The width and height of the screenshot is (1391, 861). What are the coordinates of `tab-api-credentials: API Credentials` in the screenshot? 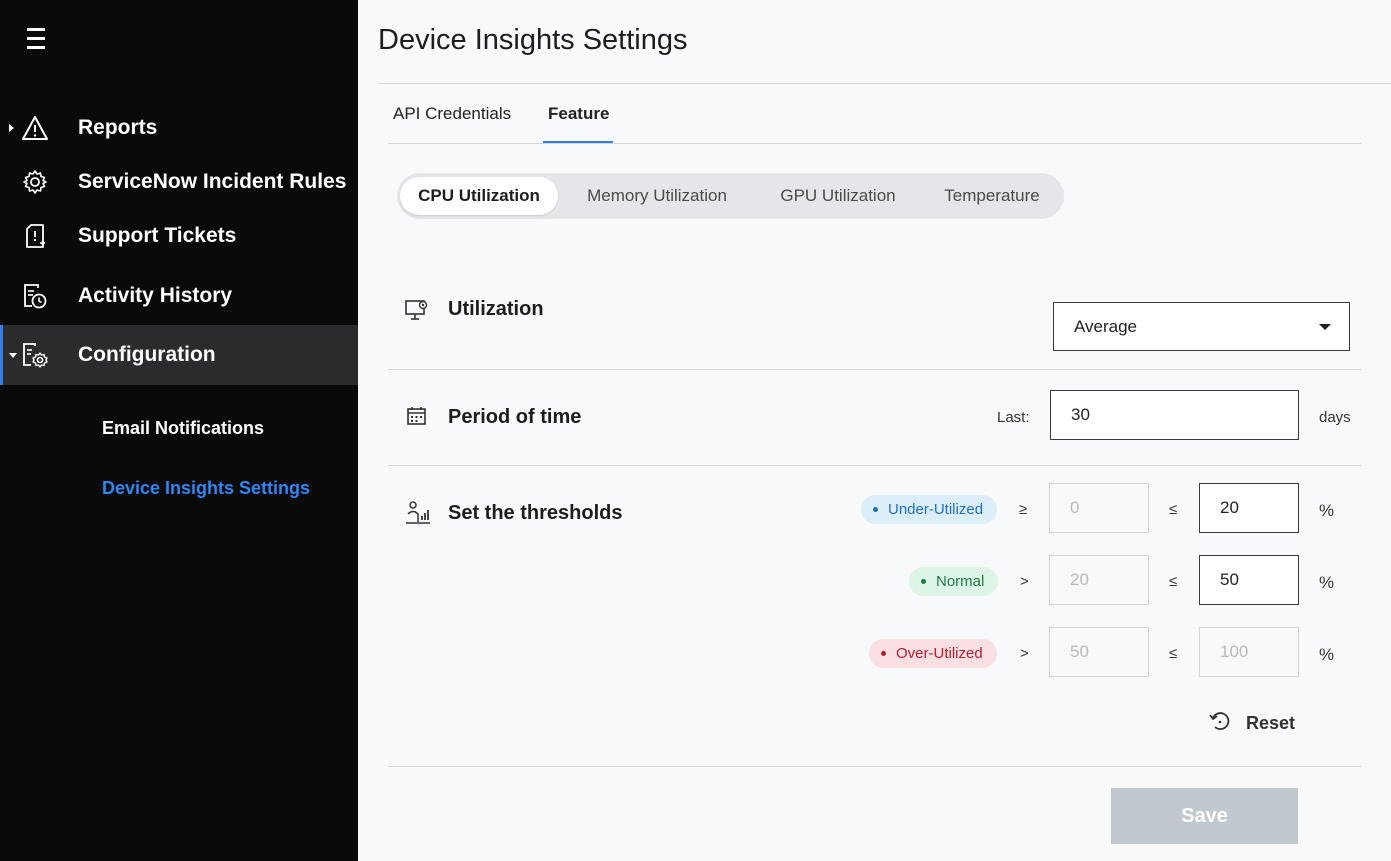 It's located at (452, 114).